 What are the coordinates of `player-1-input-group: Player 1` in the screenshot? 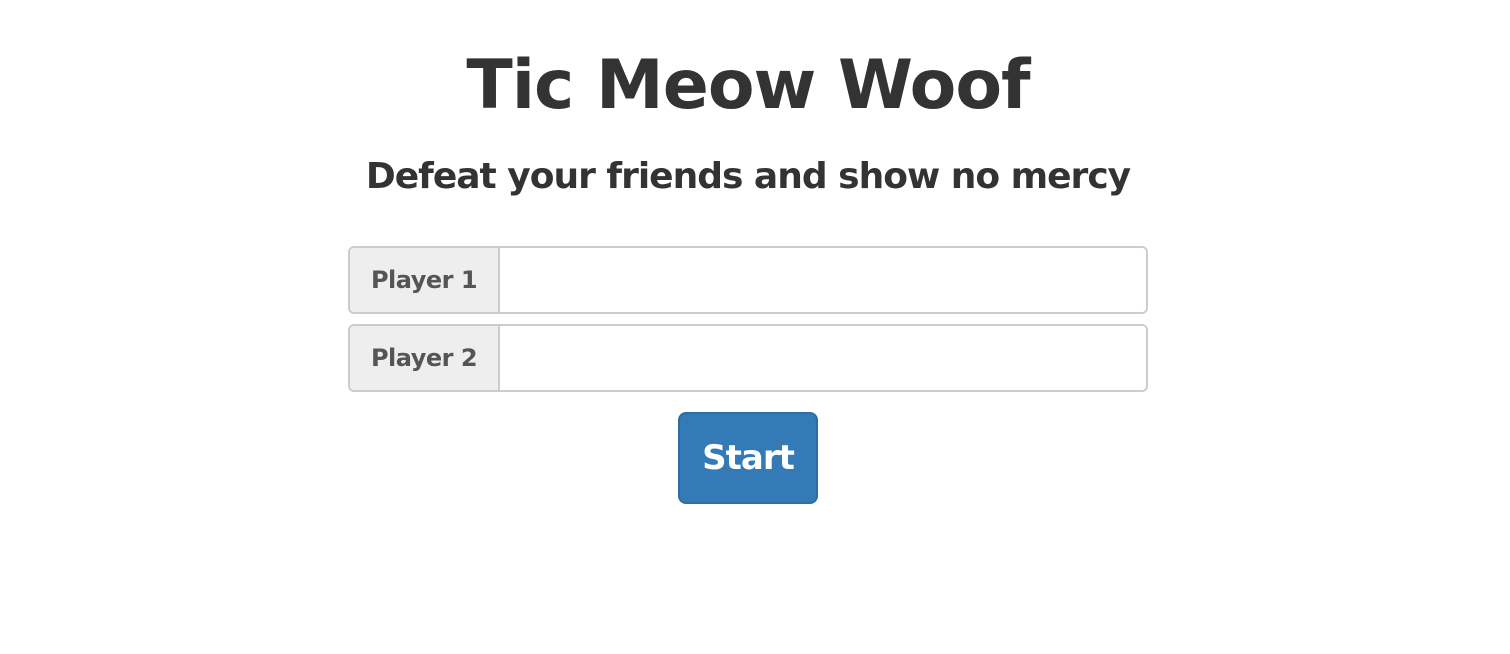 It's located at (748, 280).